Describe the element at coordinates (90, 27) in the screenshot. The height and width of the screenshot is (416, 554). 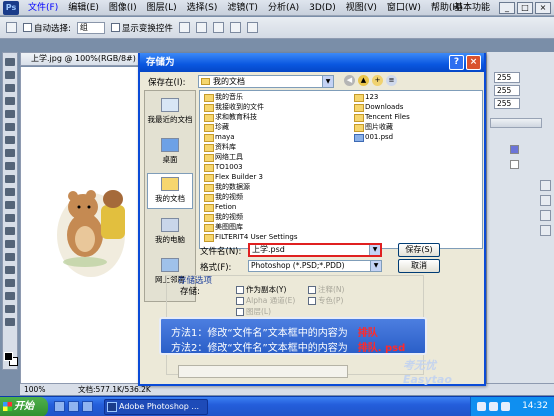
I see `auto-select-dropdown: 组` at that location.